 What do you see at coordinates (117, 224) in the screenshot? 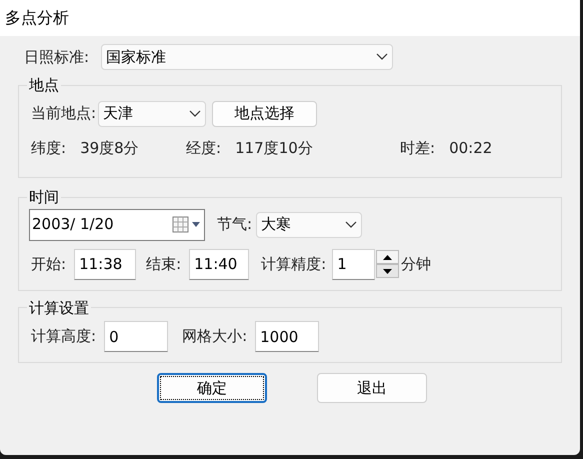
I see `date-picker: 2003/ 1/20` at bounding box center [117, 224].